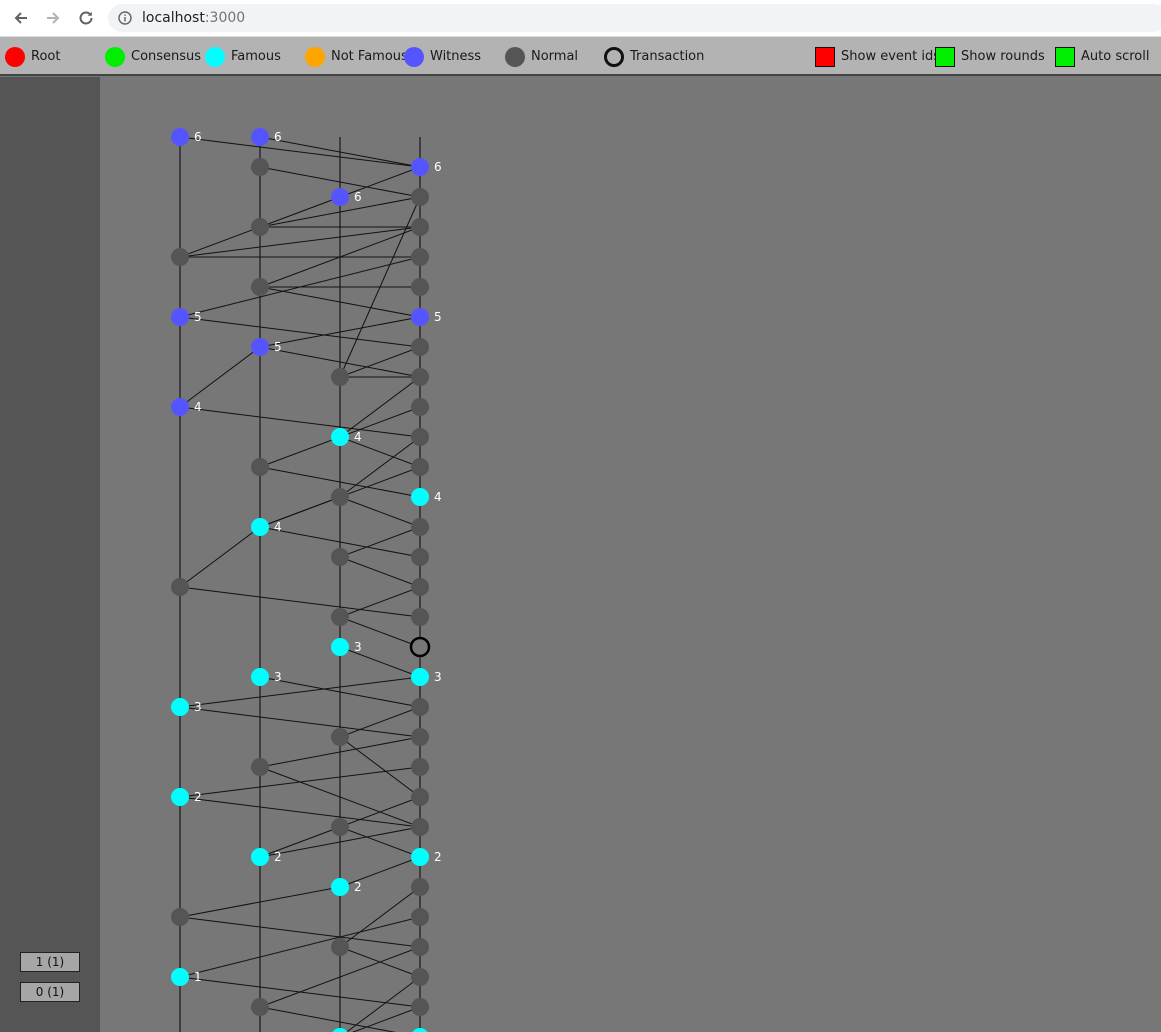 Image resolution: width=1161 pixels, height=1032 pixels. I want to click on not-famous-dot-icon, so click(315, 56).